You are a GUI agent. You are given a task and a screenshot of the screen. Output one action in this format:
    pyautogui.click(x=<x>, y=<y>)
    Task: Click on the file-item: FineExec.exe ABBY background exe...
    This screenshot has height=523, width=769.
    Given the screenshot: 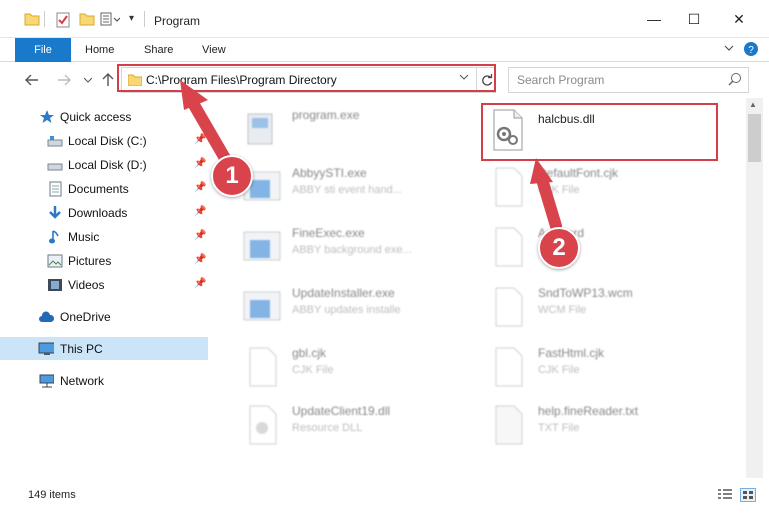 What is the action you would take?
    pyautogui.click(x=363, y=247)
    